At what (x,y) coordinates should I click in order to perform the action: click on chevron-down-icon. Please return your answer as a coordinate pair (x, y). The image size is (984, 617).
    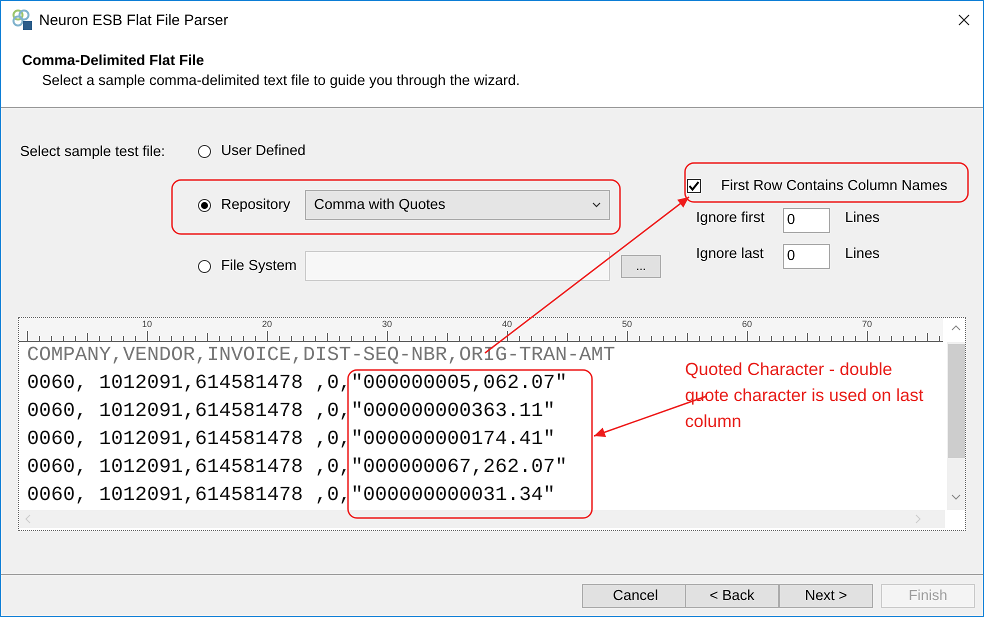
    Looking at the image, I should click on (596, 205).